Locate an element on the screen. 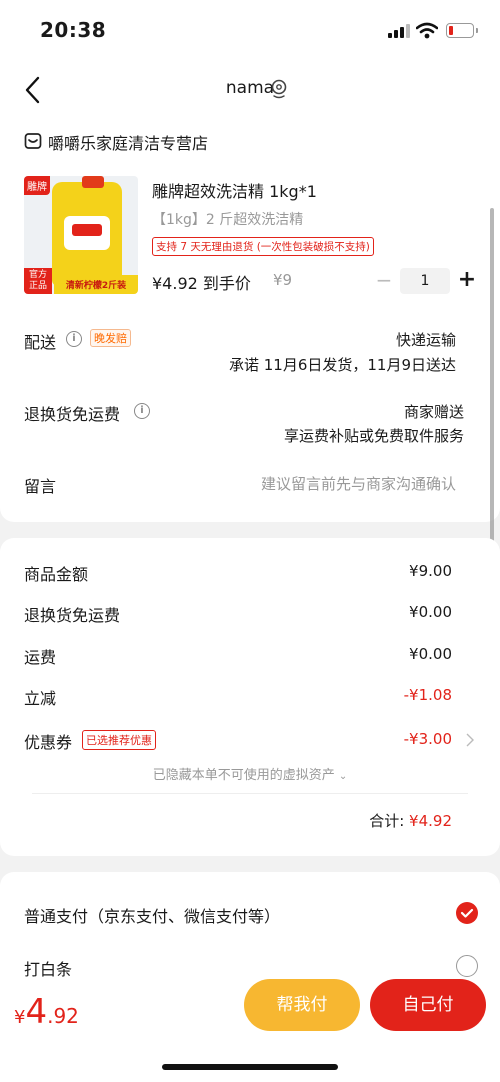 The height and width of the screenshot is (1082, 500). message-input: 建议留言前先与商家沟通确认 is located at coordinates (358, 483).